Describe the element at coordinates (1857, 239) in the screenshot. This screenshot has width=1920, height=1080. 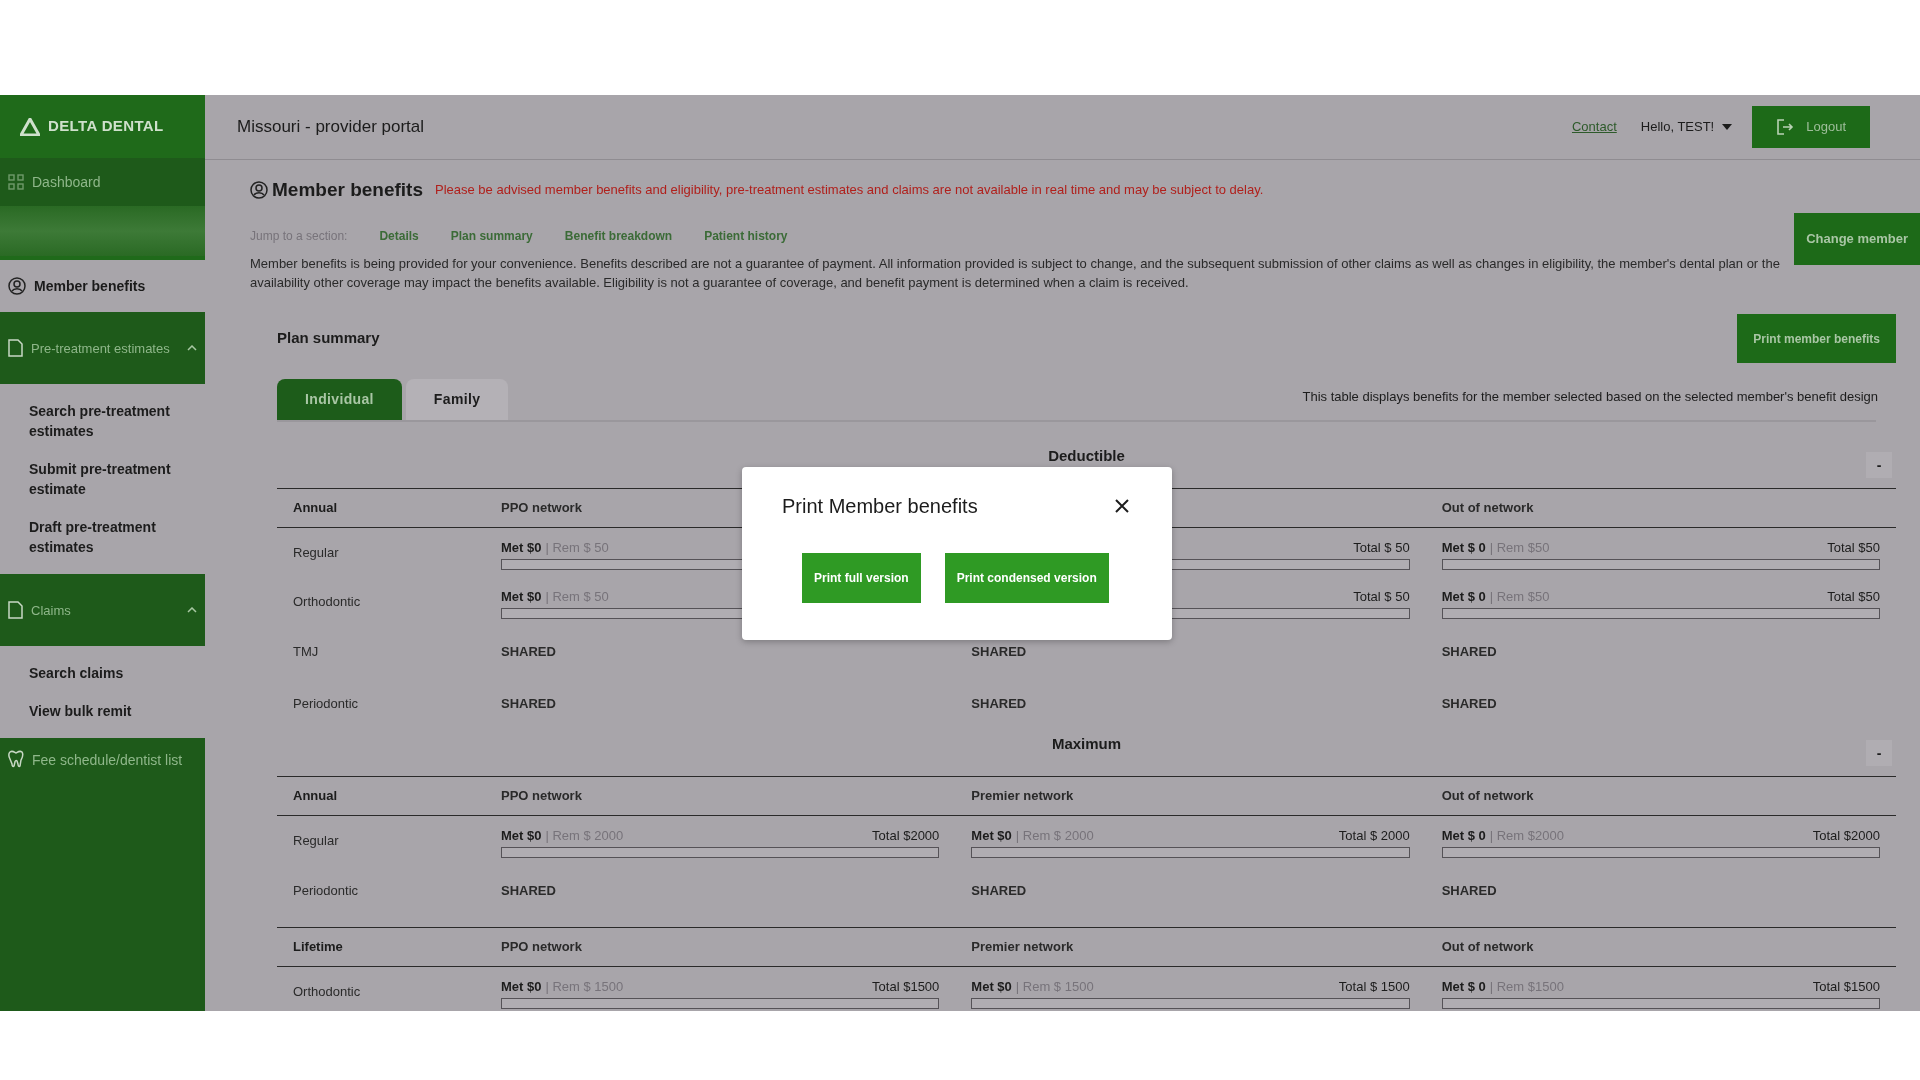
I see `change-member-button: Change member` at that location.